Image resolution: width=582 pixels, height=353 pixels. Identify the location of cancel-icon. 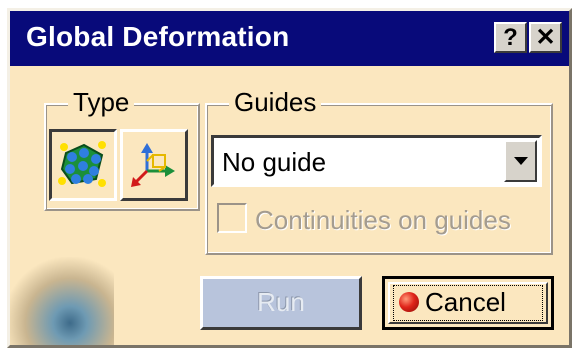
(409, 302).